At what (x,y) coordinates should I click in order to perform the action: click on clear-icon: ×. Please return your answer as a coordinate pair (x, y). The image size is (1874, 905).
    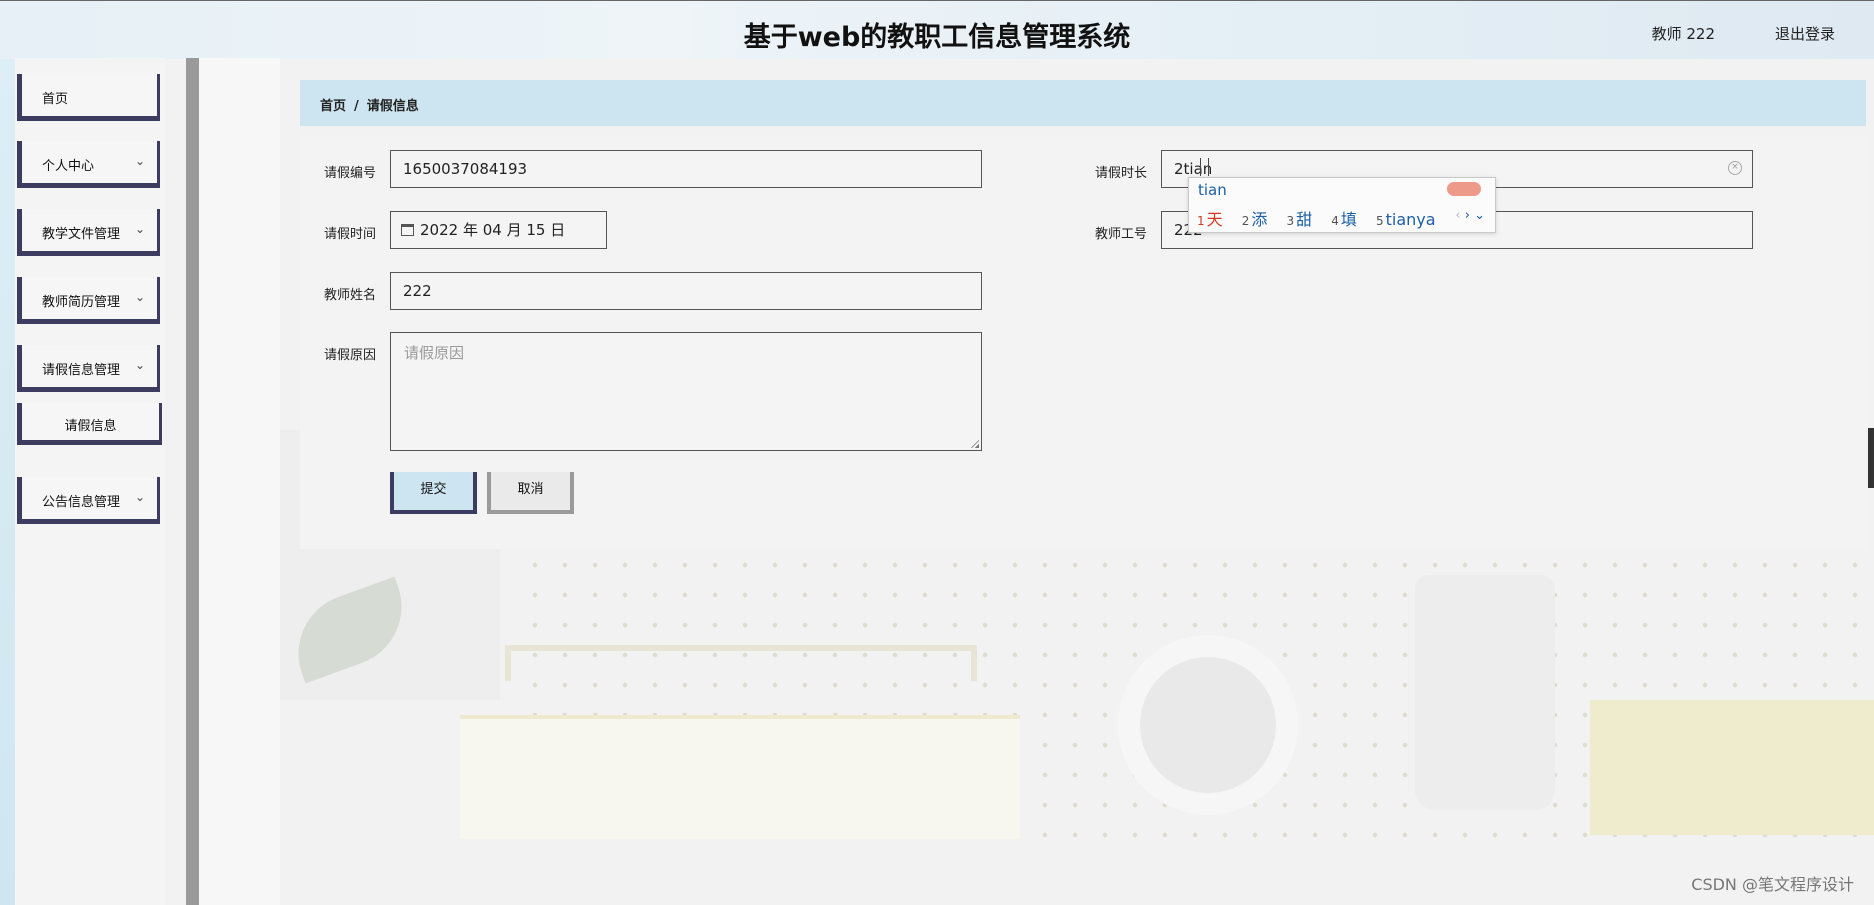
    Looking at the image, I should click on (1735, 168).